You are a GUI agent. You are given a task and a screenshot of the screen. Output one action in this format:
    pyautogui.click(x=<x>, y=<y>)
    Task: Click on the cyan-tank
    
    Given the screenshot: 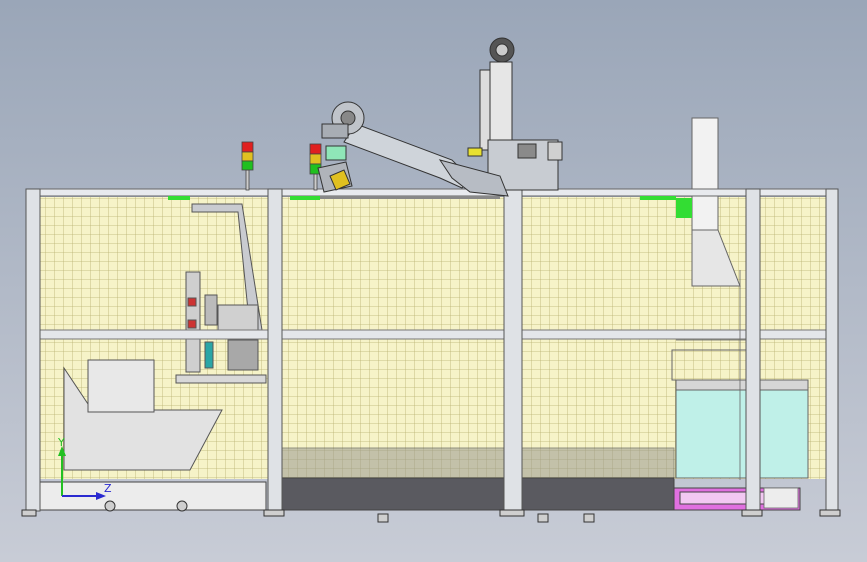 What is the action you would take?
    pyautogui.click(x=742, y=433)
    